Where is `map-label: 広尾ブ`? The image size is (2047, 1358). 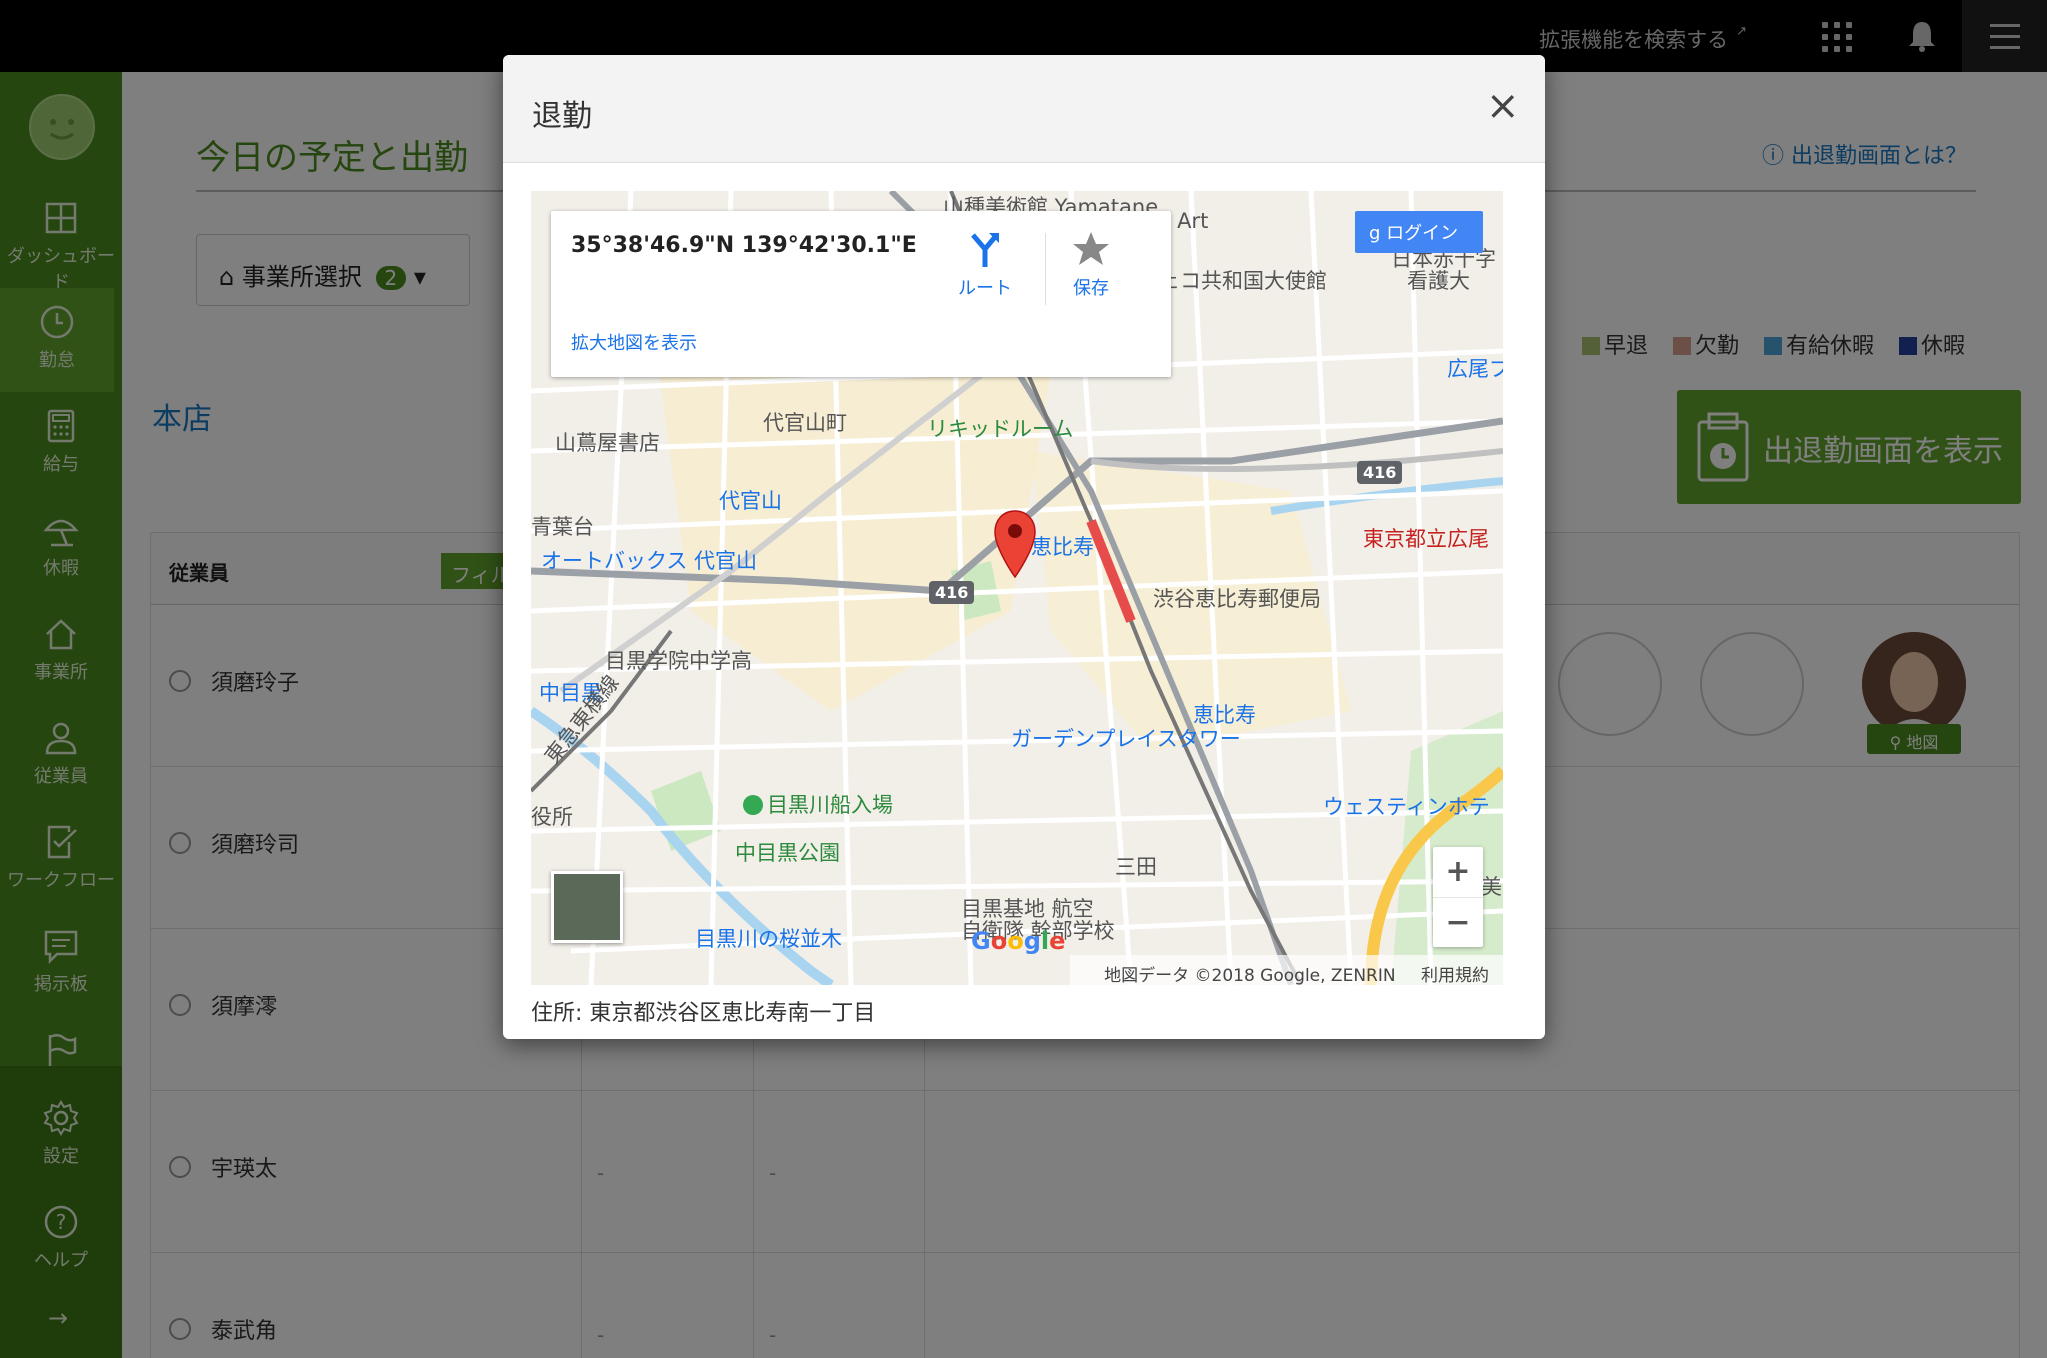
map-label: 広尾ブ is located at coordinates (1475, 369).